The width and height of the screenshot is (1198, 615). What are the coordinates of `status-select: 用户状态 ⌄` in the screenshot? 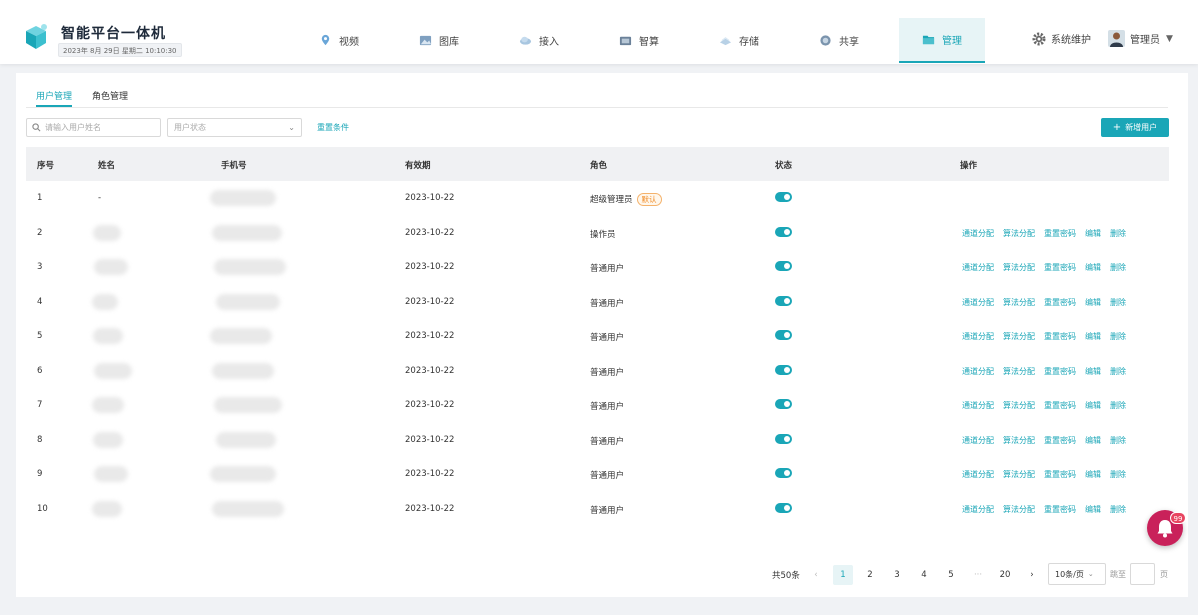 It's located at (234, 127).